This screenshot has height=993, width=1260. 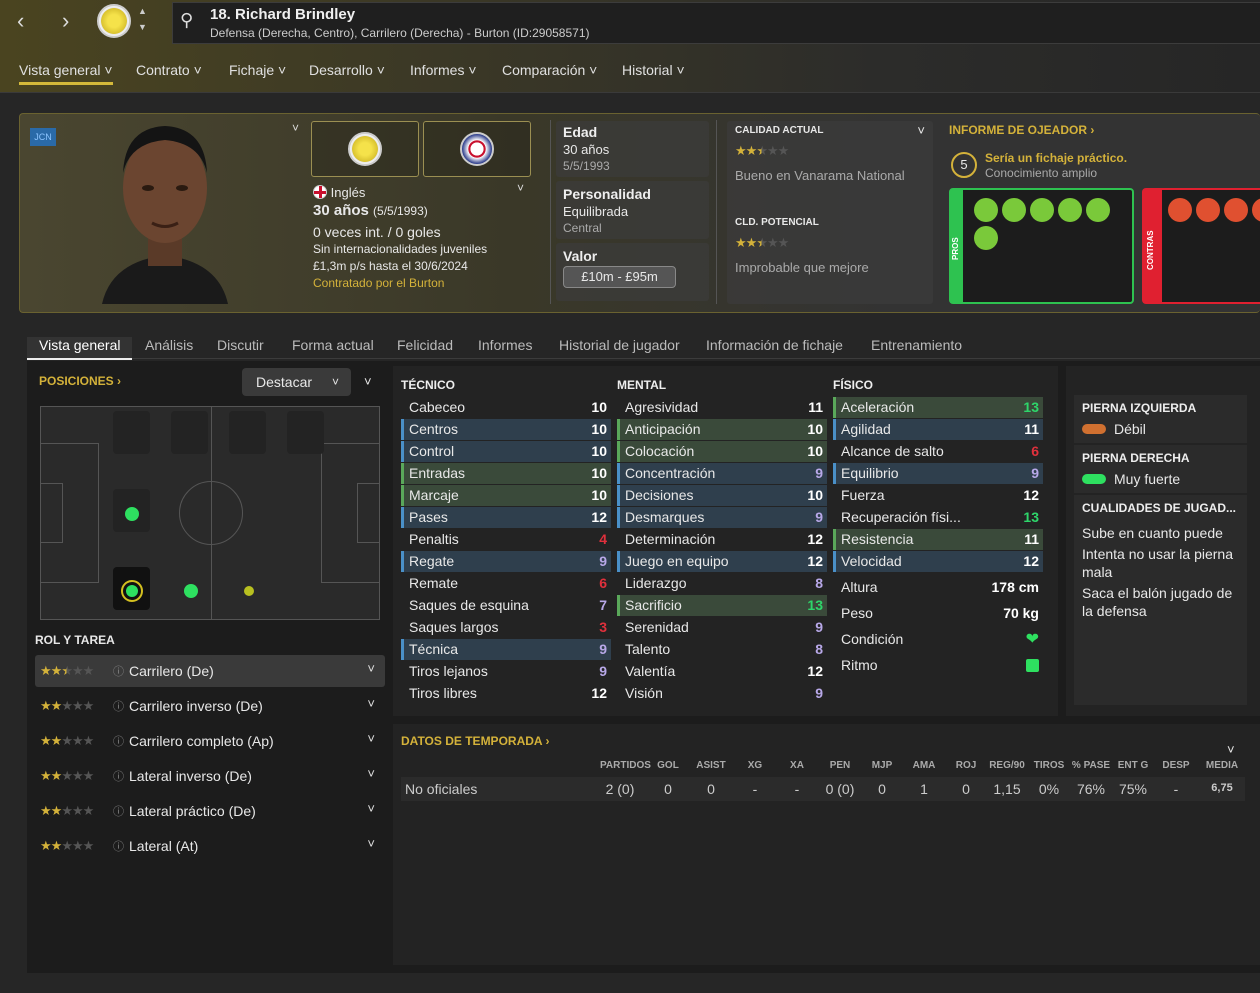 What do you see at coordinates (1007, 765) in the screenshot?
I see `season-header: REG/90` at bounding box center [1007, 765].